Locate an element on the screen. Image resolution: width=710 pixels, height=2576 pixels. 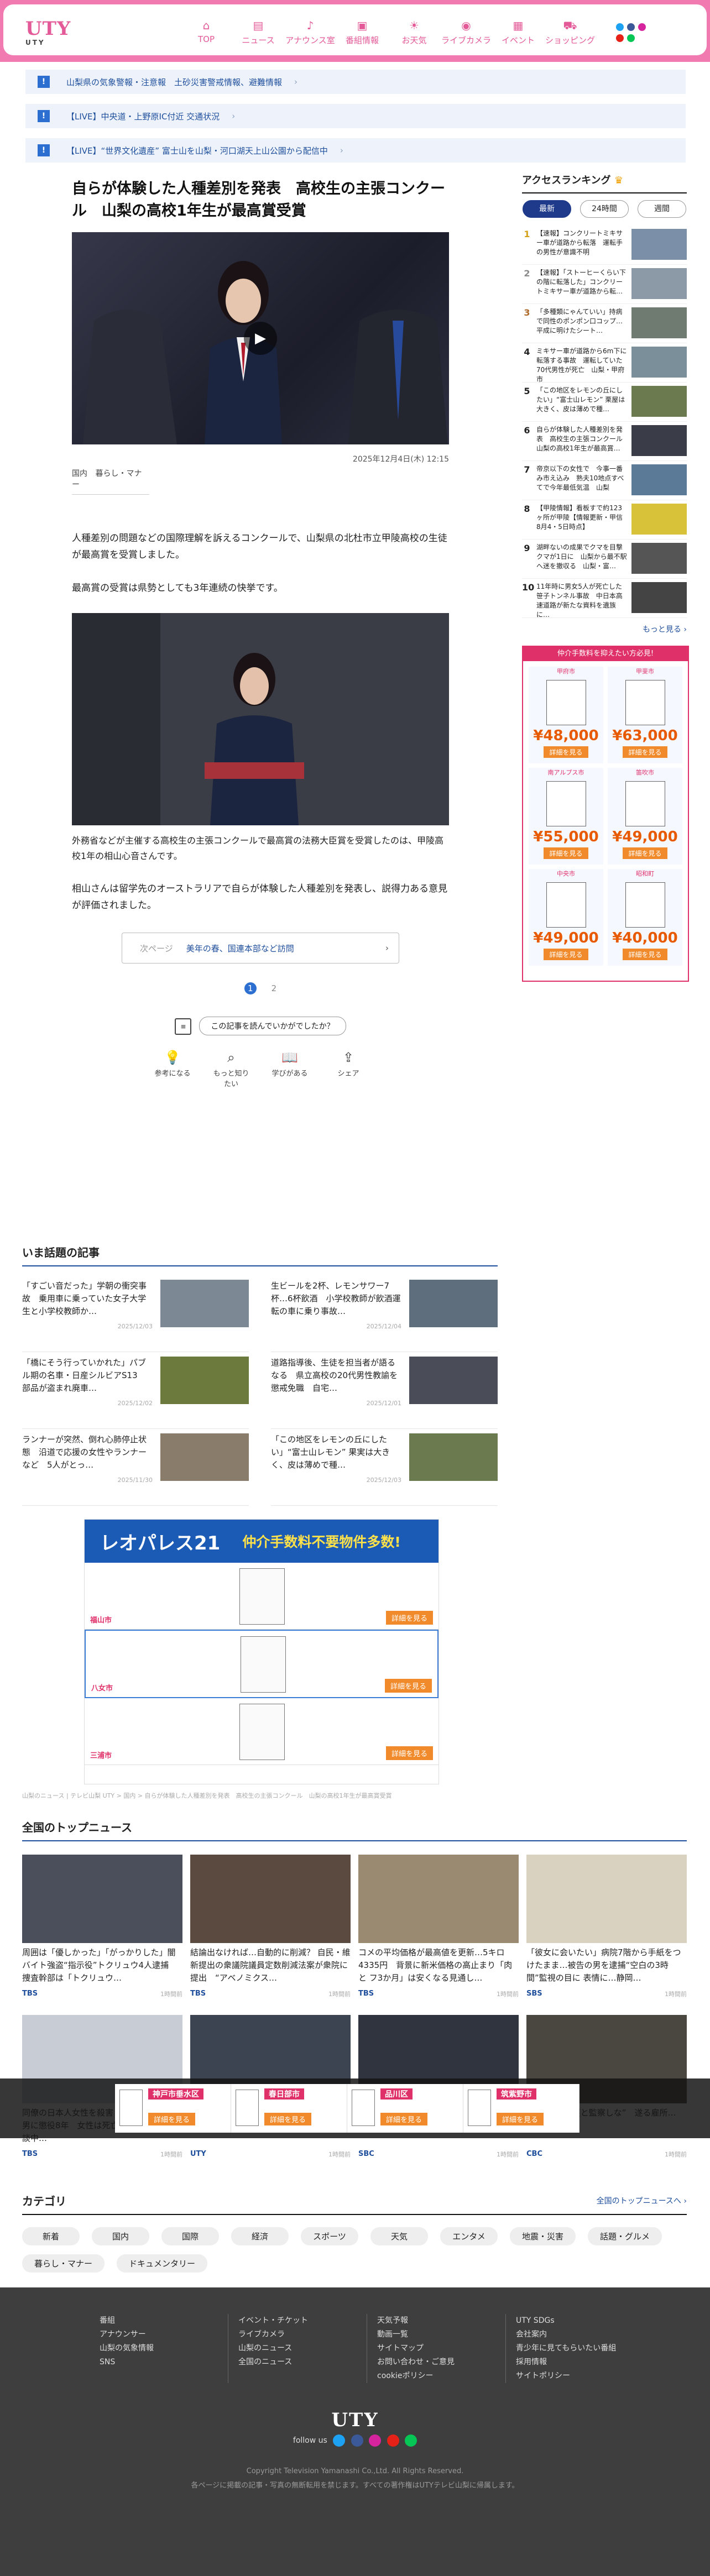
floating-ad: 神戸市垂水区 詳細を見る 春日部市 詳細を見る 品川区 詳細を見る 筑紫野市 詳細を見る is located at coordinates (355, 2108).